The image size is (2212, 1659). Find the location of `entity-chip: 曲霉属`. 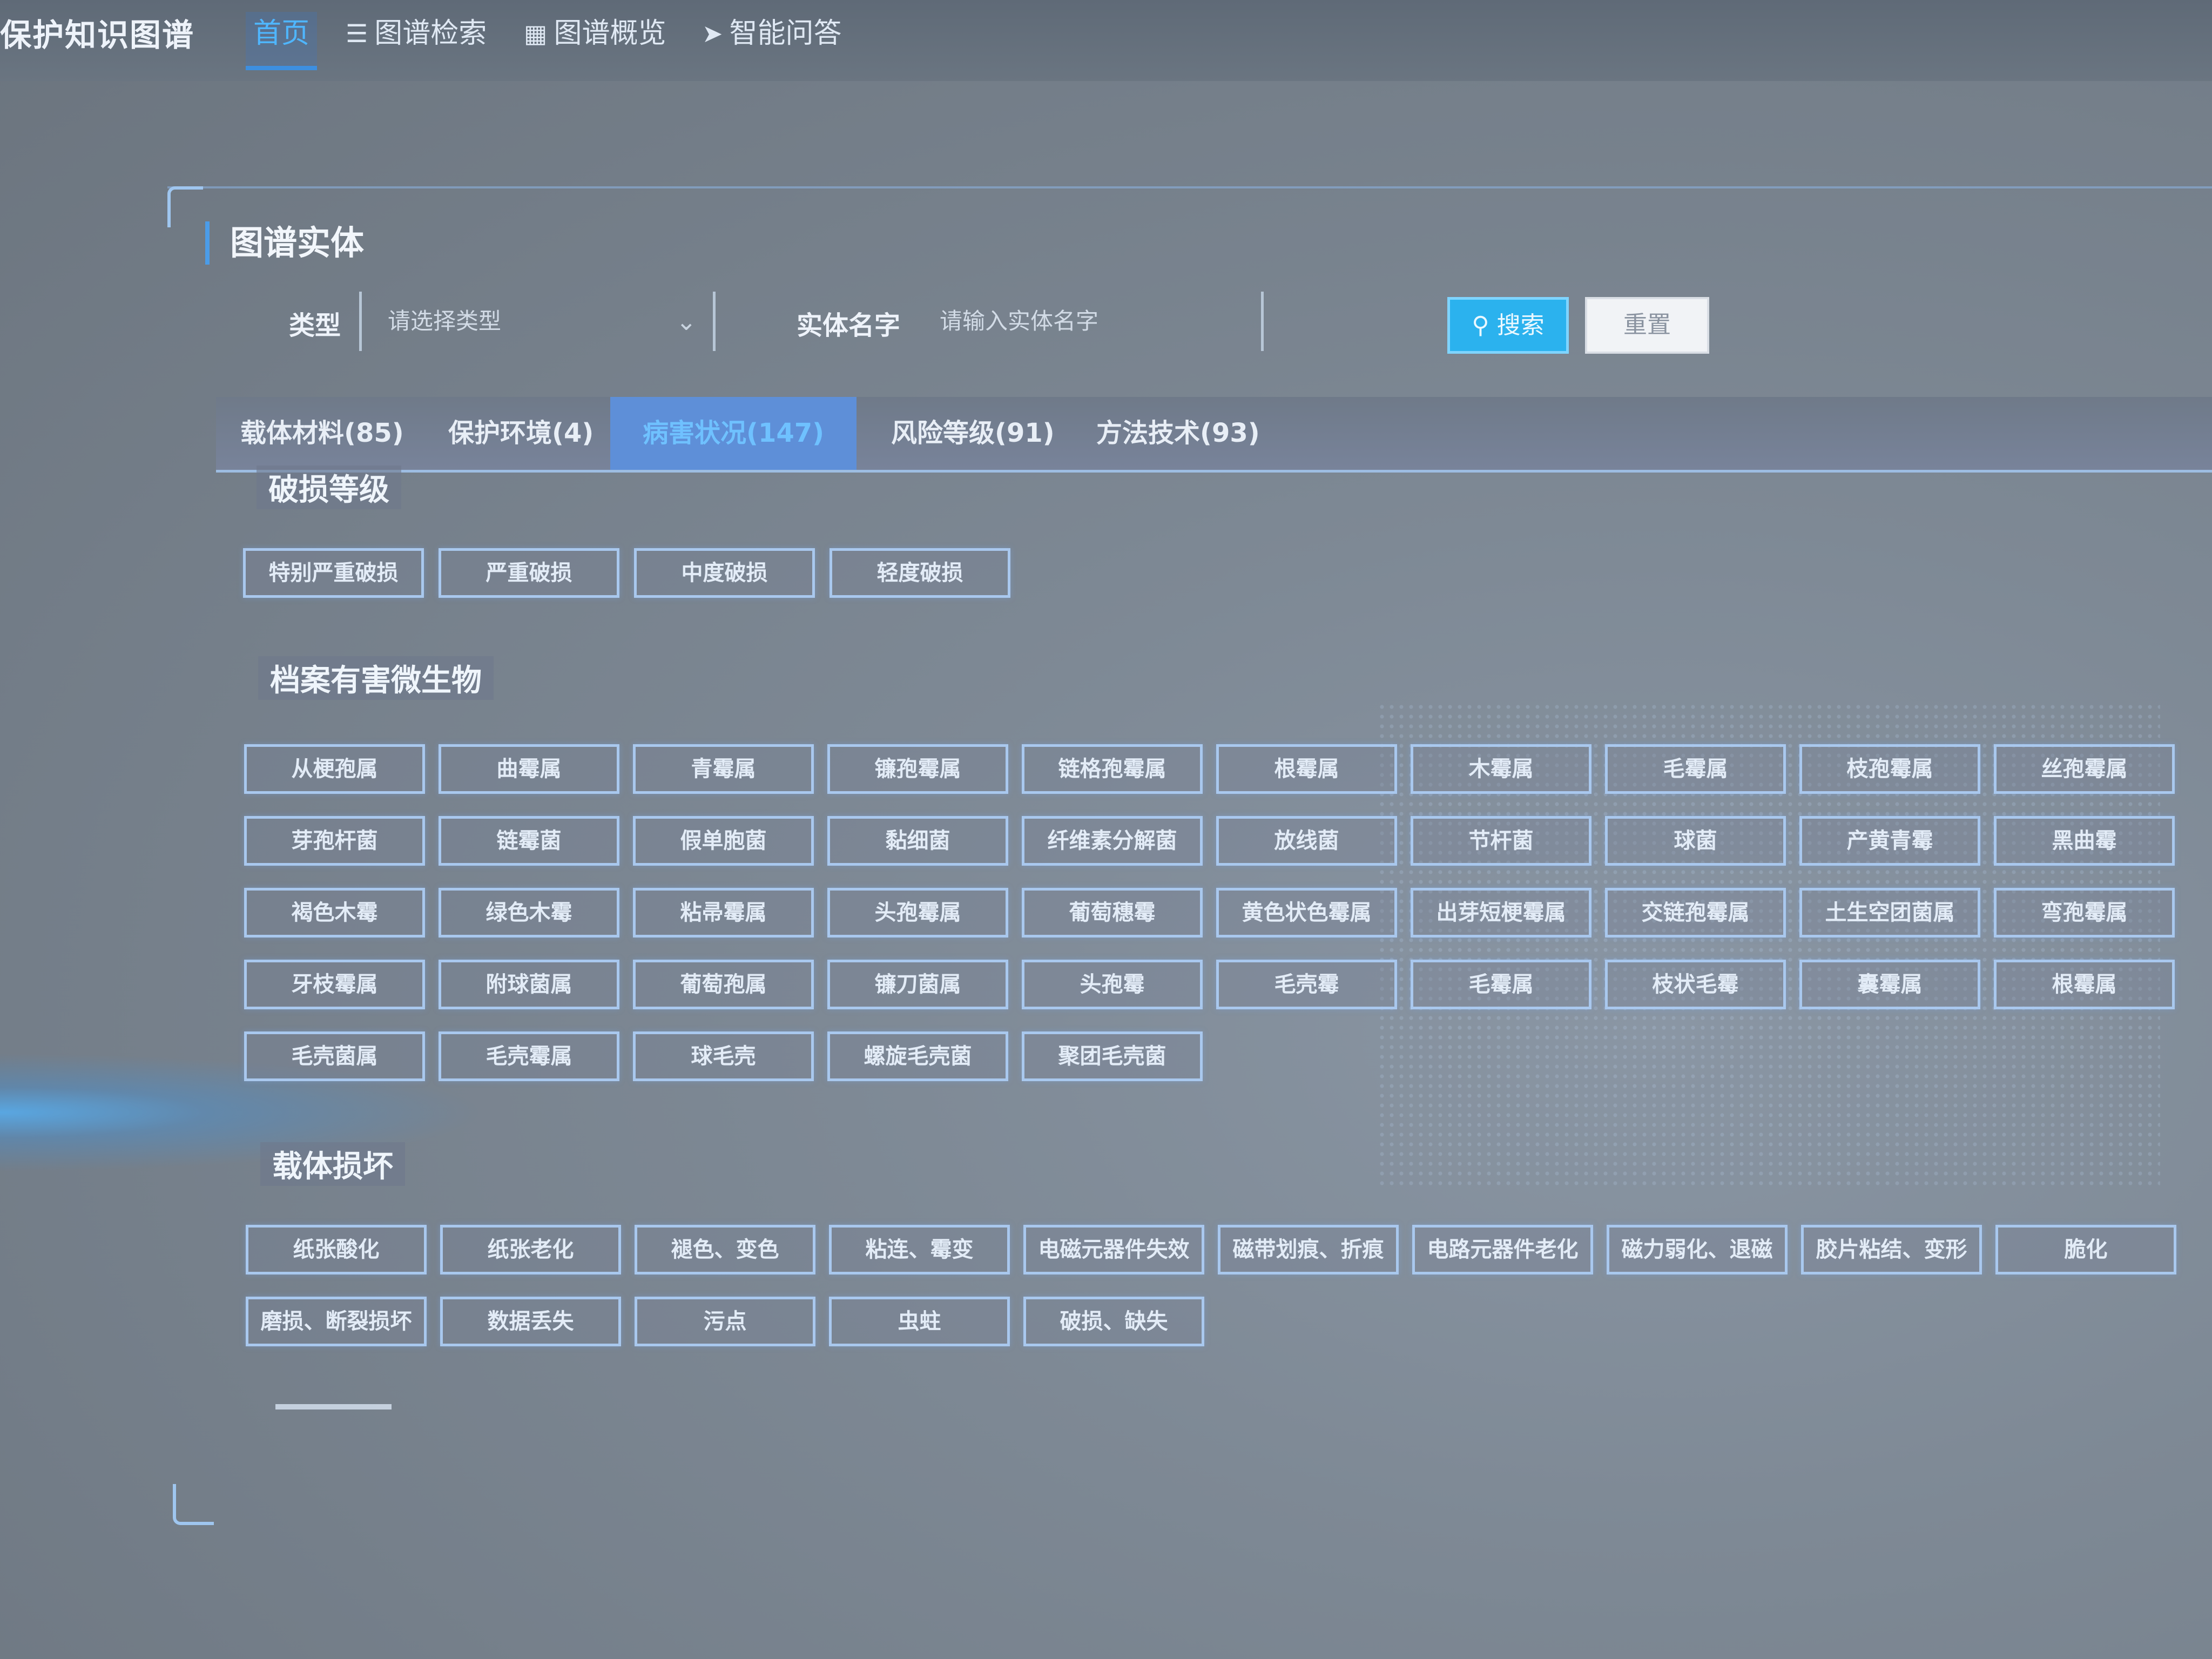

entity-chip: 曲霉属 is located at coordinates (529, 769).